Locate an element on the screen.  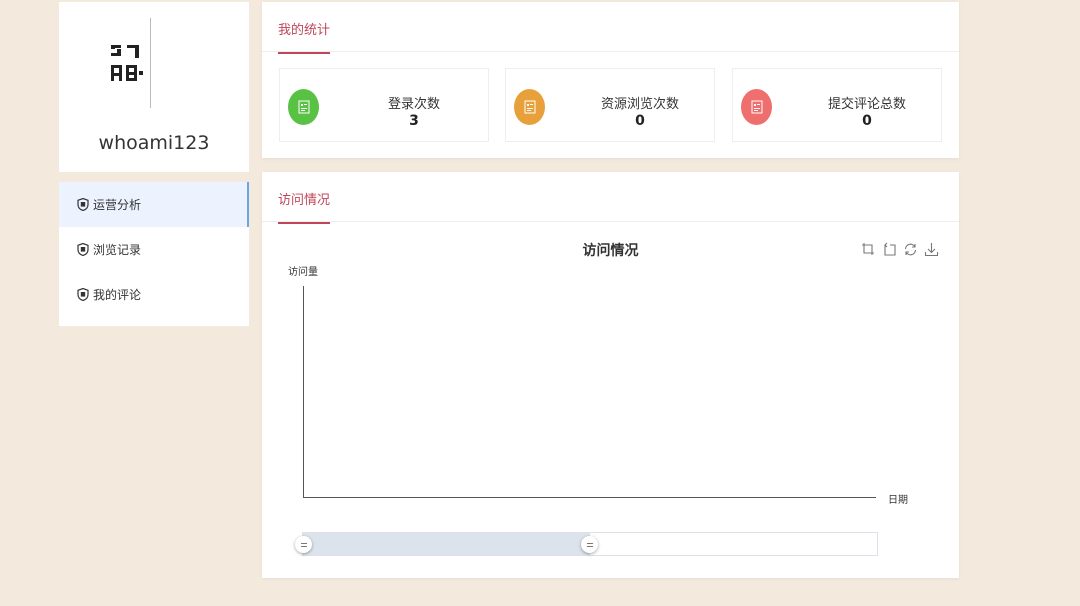
x-axis-line is located at coordinates (589, 497).